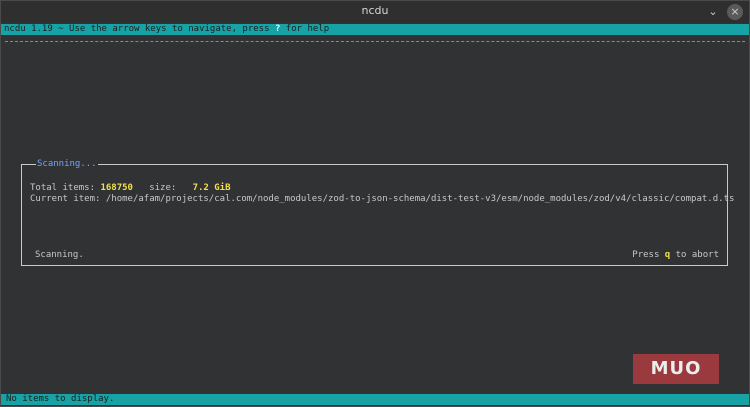 The width and height of the screenshot is (750, 407). What do you see at coordinates (713, 12) in the screenshot?
I see `minimize-icon: ⌄` at bounding box center [713, 12].